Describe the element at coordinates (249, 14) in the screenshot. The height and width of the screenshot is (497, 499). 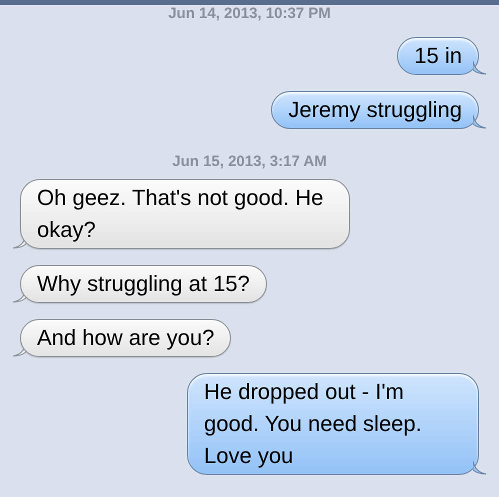
I see `timestamp: Jun 14, 2013, 10:37 PM` at that location.